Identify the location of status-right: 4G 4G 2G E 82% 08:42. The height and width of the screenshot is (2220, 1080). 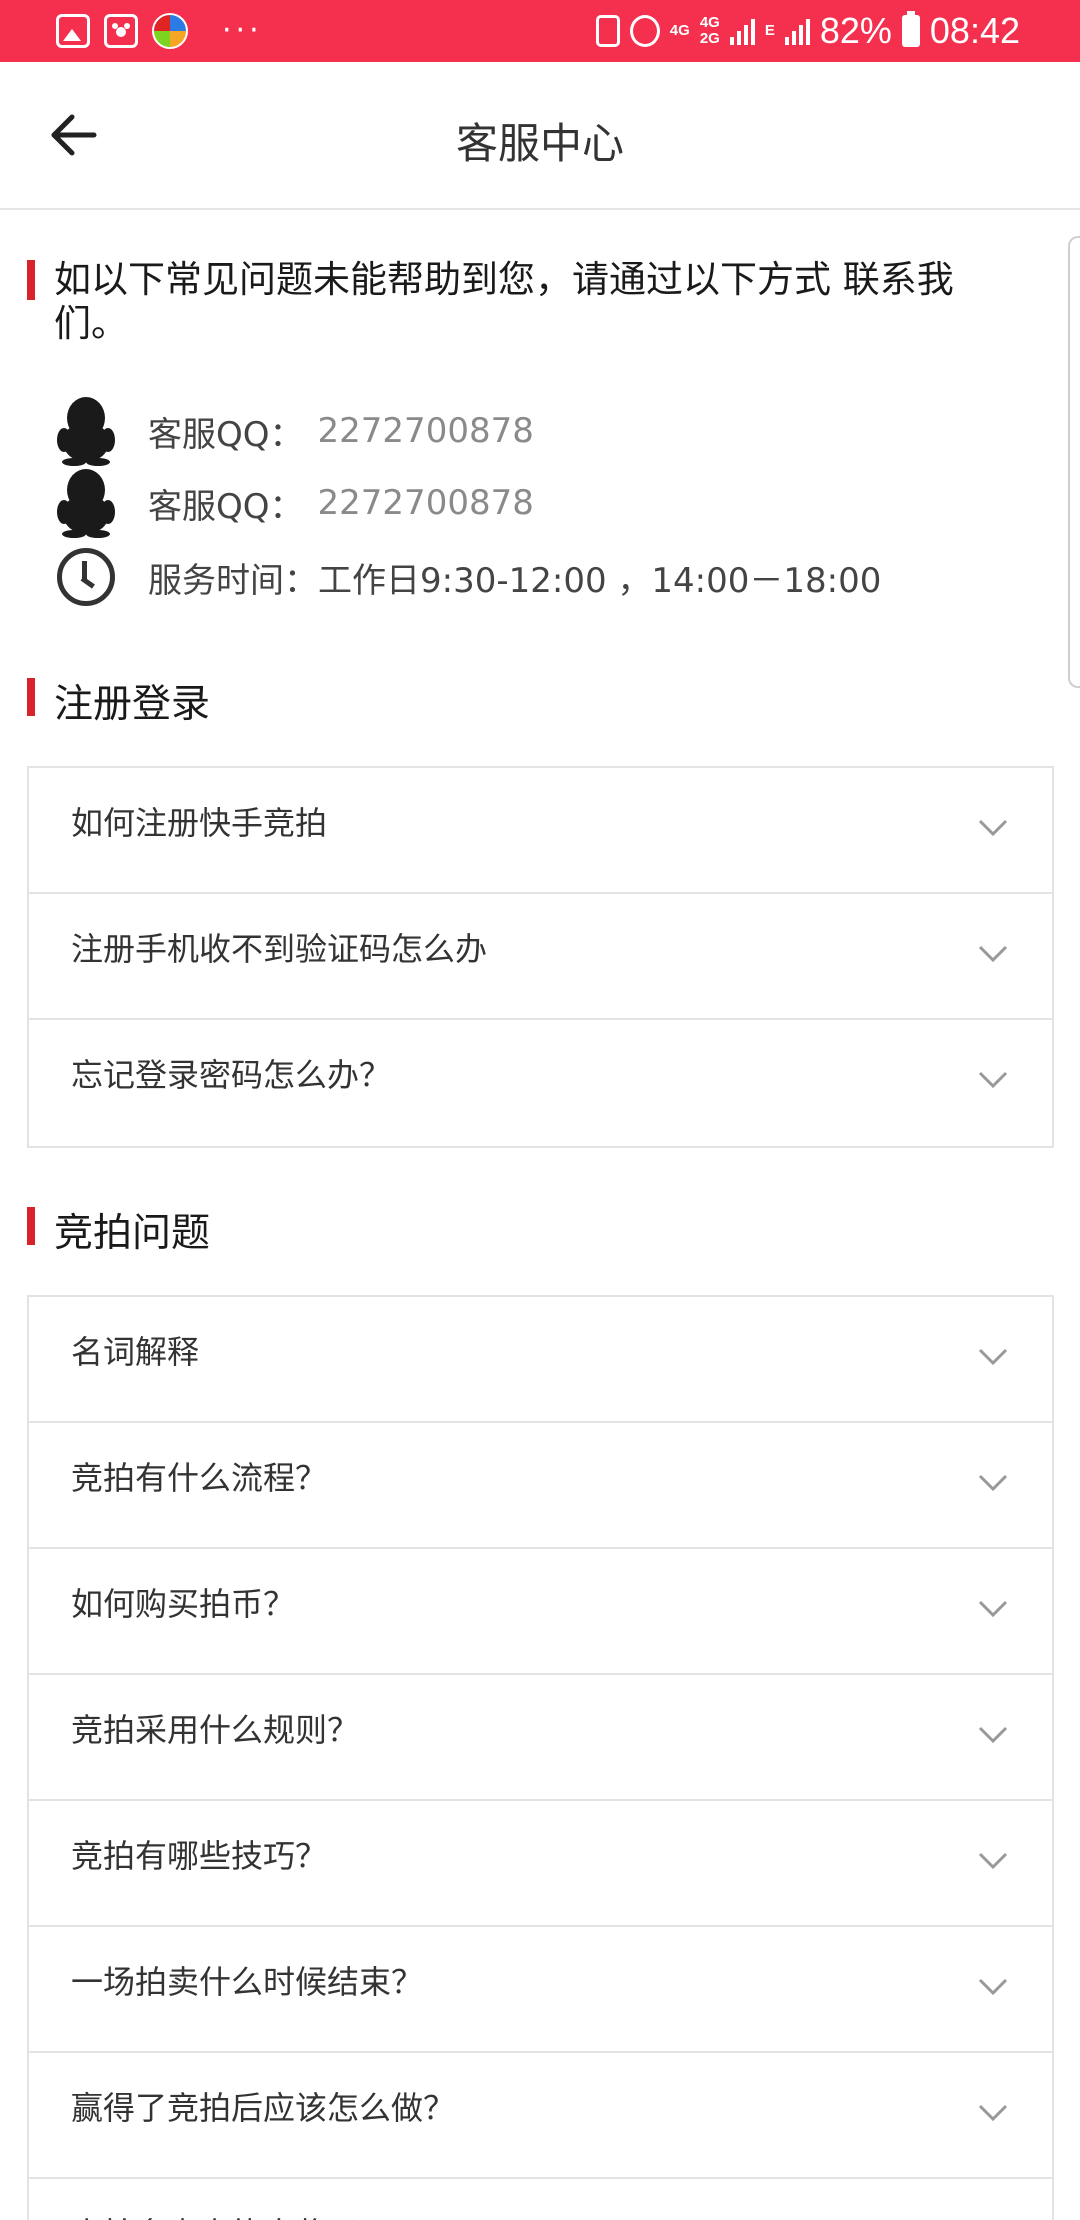
(807, 31).